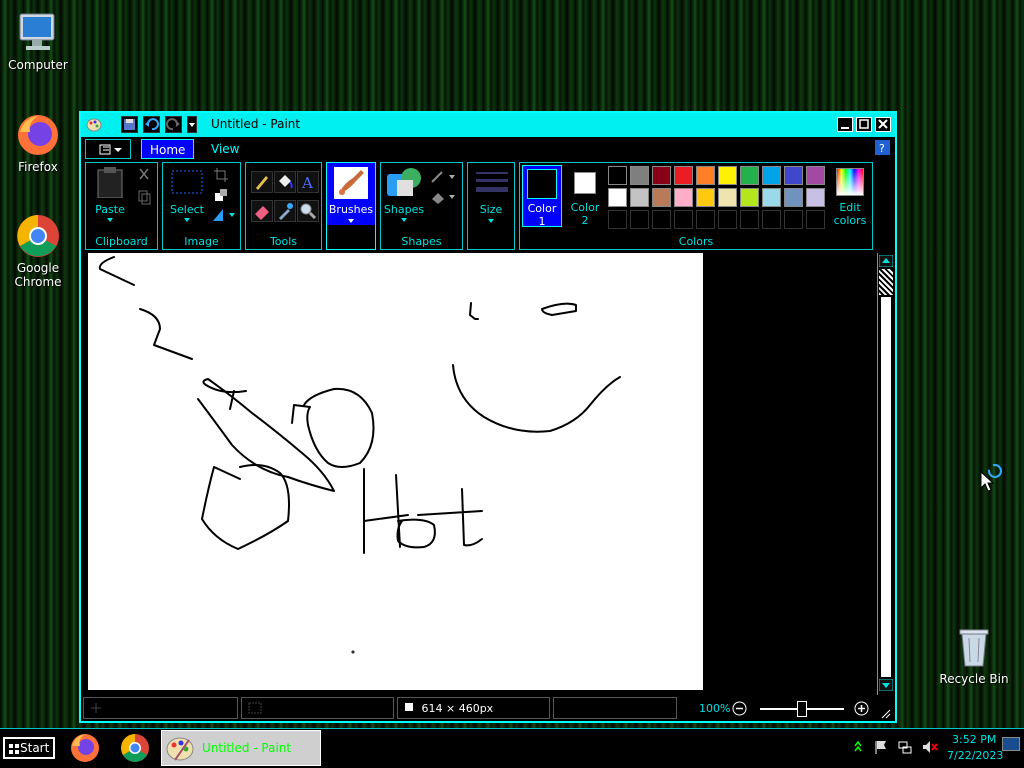 This screenshot has height=768, width=1024. What do you see at coordinates (38, 275) in the screenshot?
I see `desktop-label-chrome: Google Chrome` at bounding box center [38, 275].